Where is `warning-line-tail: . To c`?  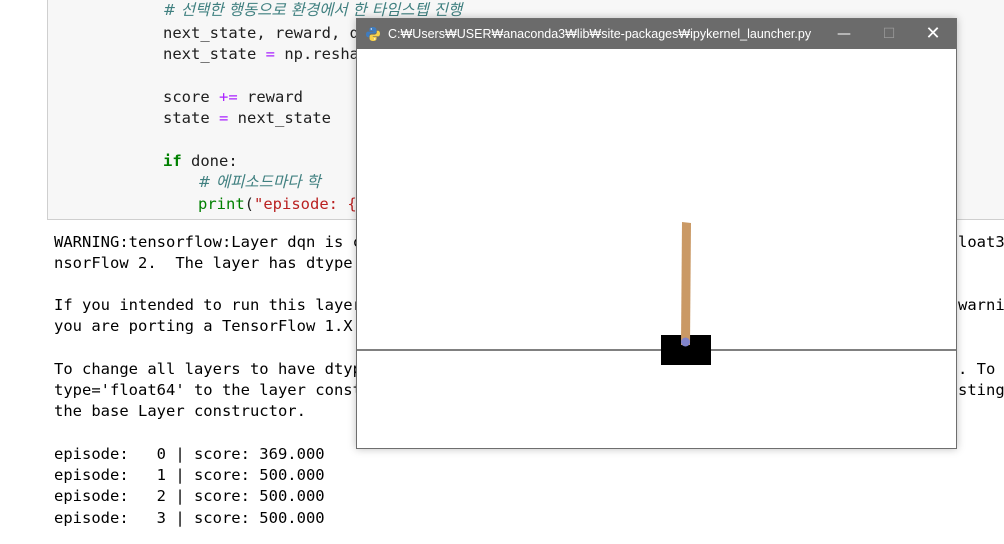
warning-line-tail: . To c is located at coordinates (977, 369).